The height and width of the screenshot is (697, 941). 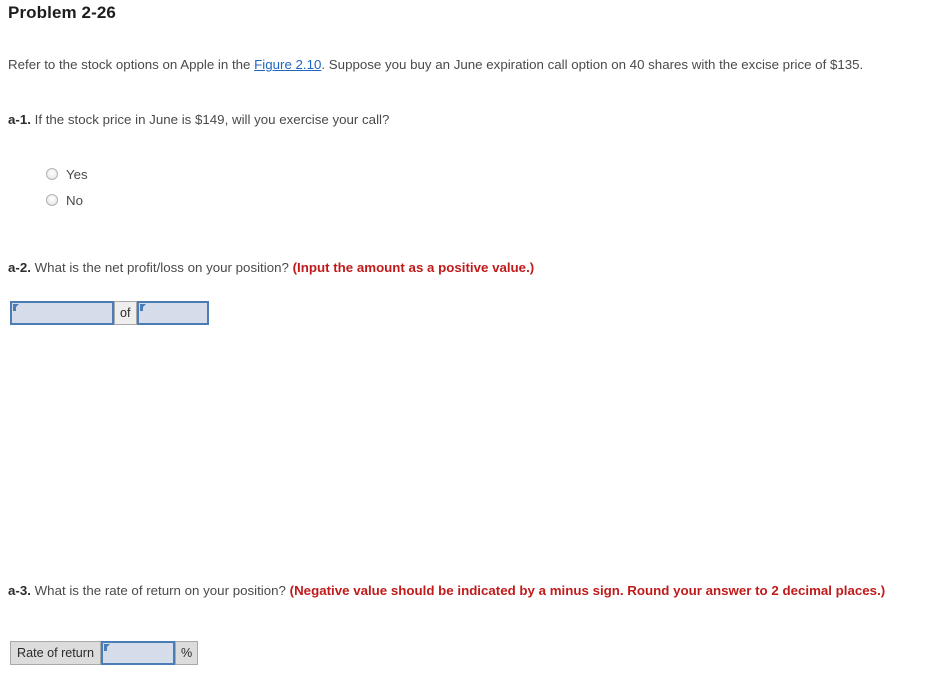 I want to click on question-a3-label: a-3., so click(x=19, y=590).